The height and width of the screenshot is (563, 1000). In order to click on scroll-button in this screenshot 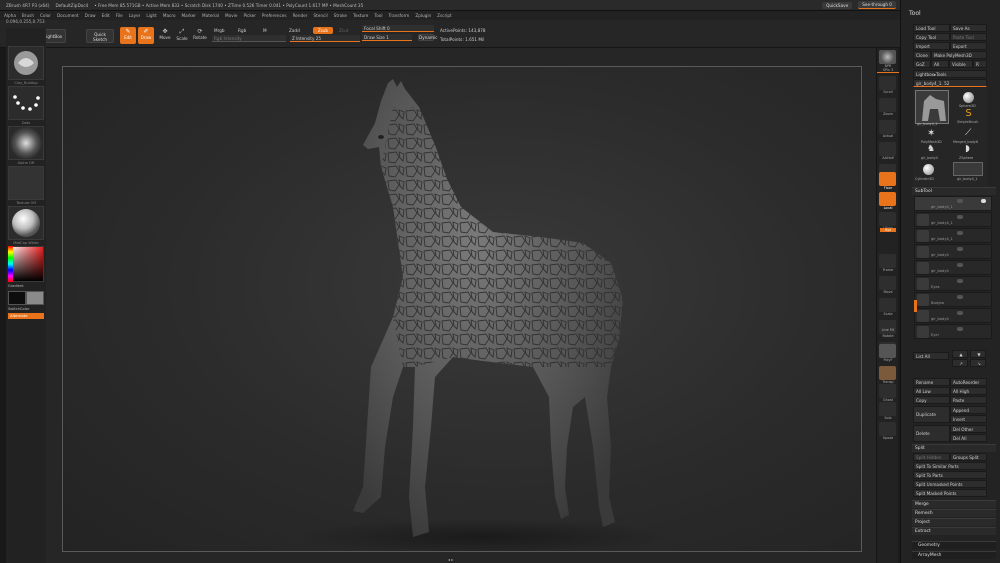, I will do `click(887, 83)`.